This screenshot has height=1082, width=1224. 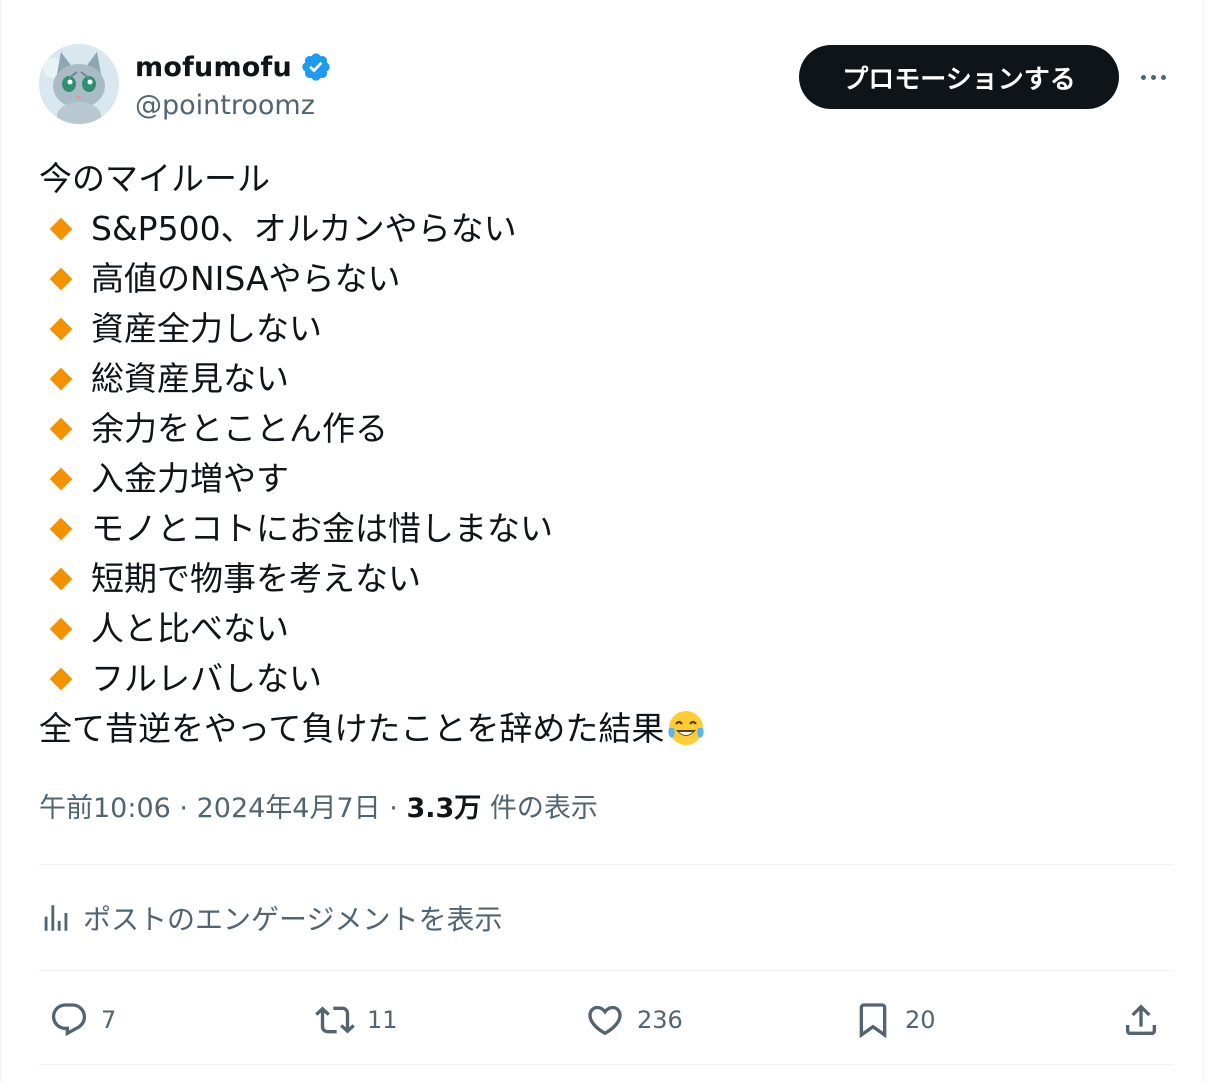 I want to click on reply-icon, so click(x=69, y=1020).